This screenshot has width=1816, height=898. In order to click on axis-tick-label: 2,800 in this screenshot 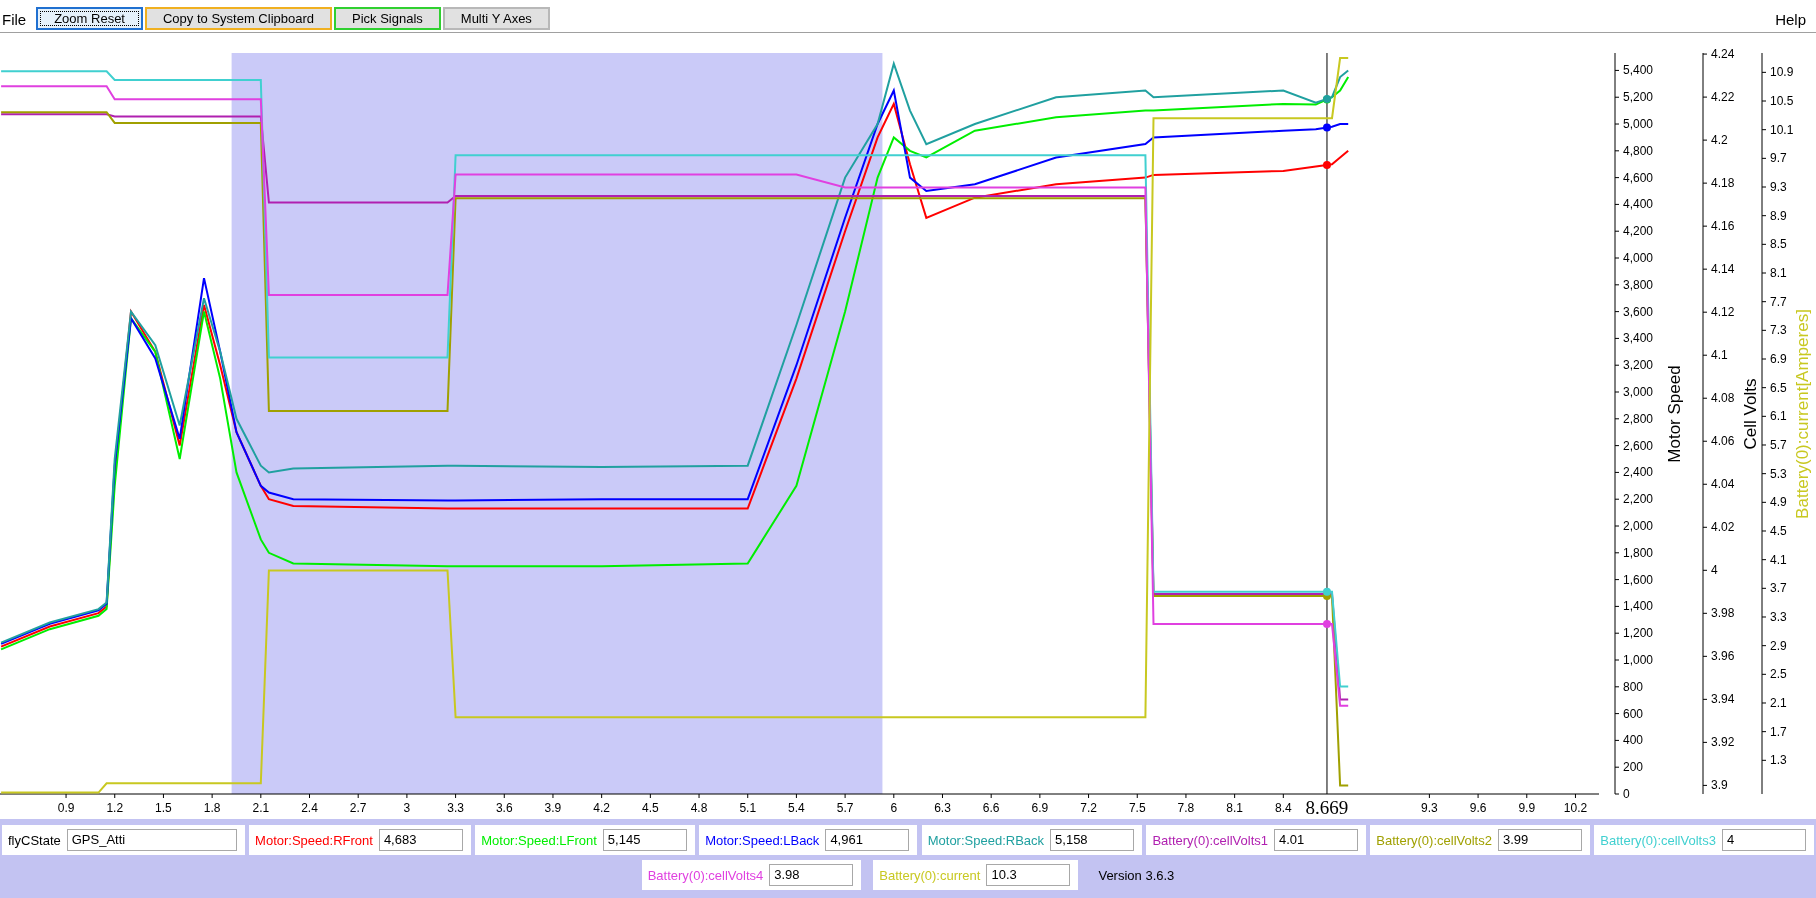, I will do `click(1638, 418)`.